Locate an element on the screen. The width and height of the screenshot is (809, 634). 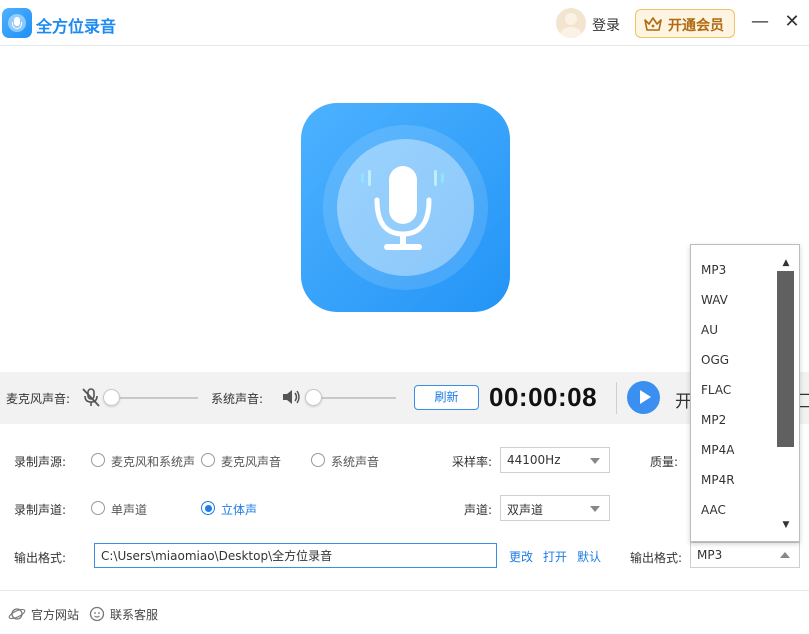
app-logo-icon is located at coordinates (17, 23).